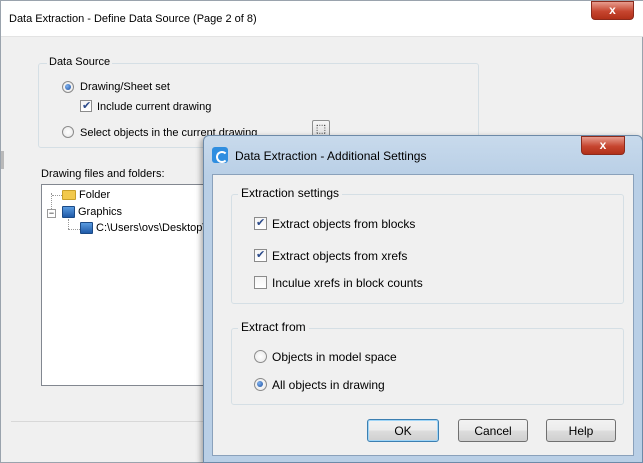 The image size is (643, 463). Describe the element at coordinates (51, 213) in the screenshot. I see `collapse-toggle-icon: −` at that location.